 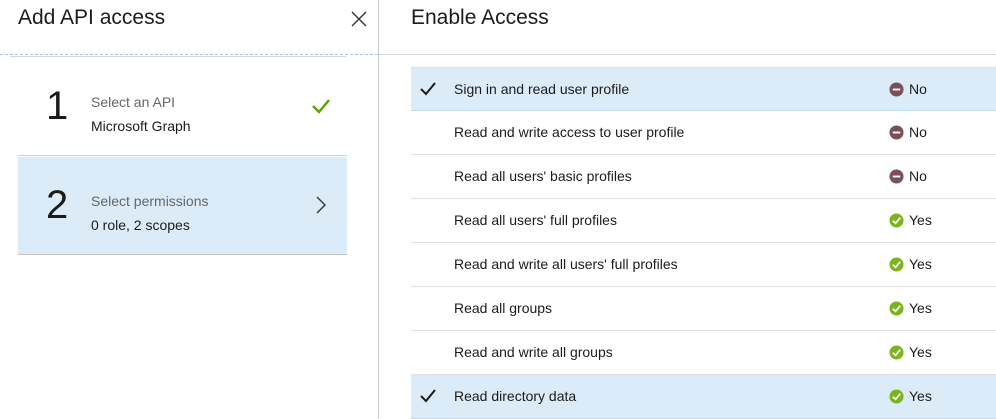 What do you see at coordinates (57, 205) in the screenshot?
I see `step-number: 2` at bounding box center [57, 205].